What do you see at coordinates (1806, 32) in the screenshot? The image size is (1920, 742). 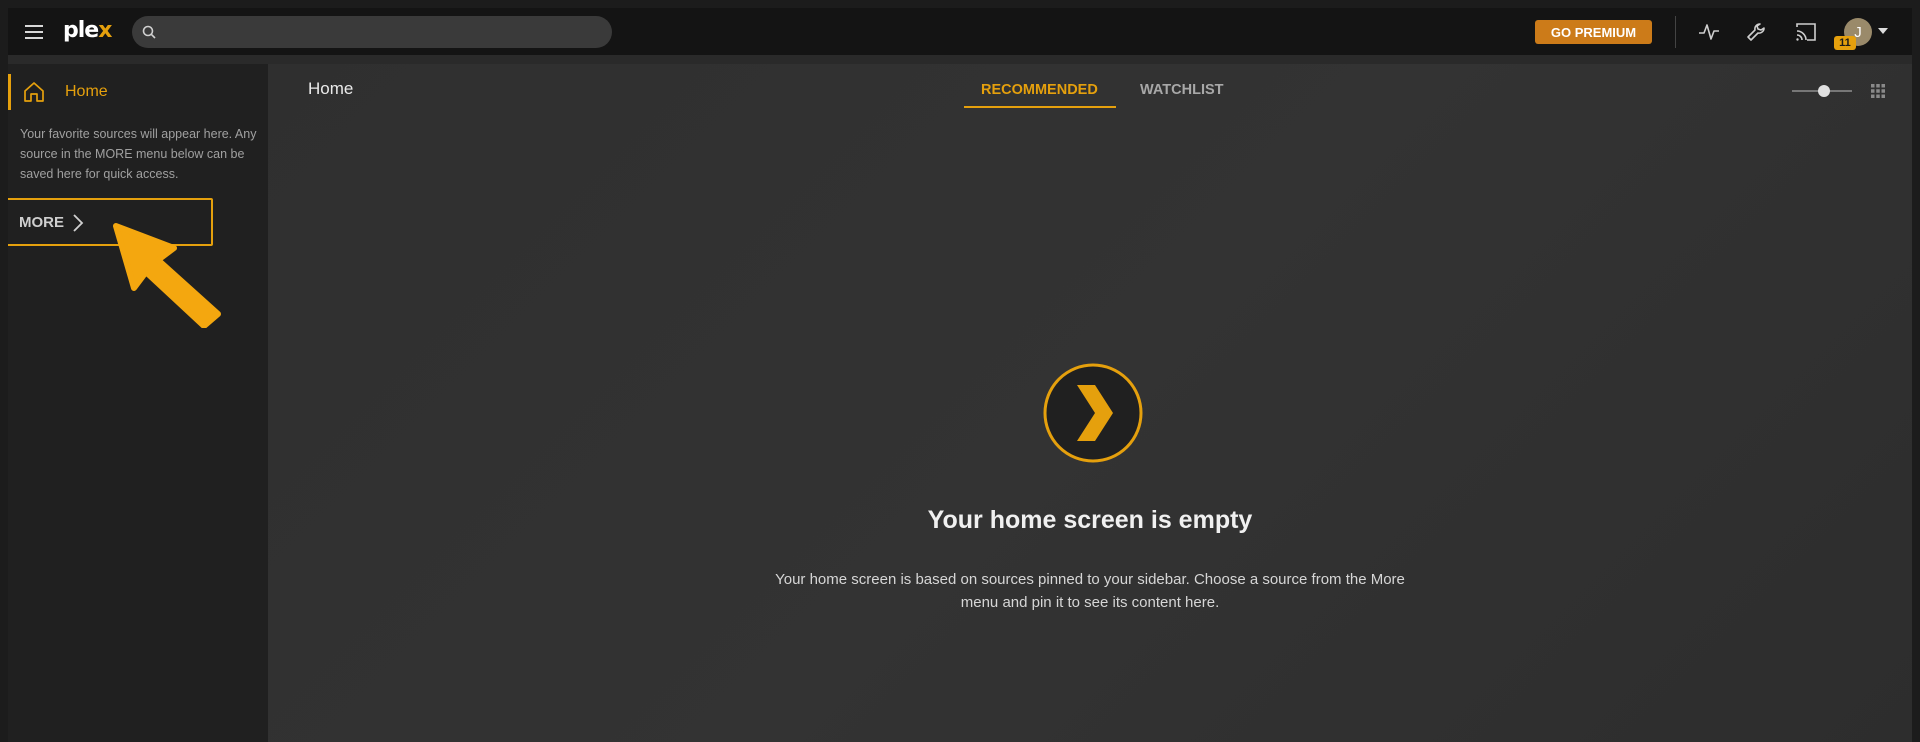 I see `cast-icon` at bounding box center [1806, 32].